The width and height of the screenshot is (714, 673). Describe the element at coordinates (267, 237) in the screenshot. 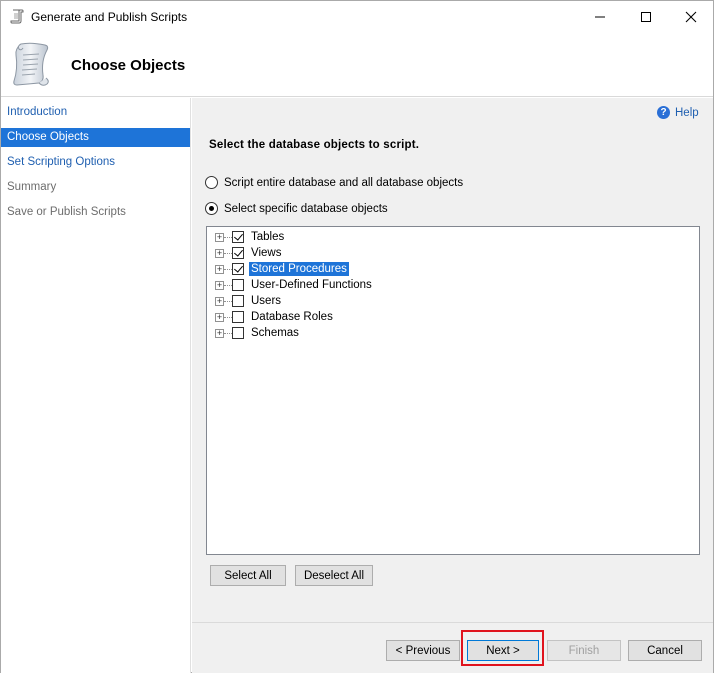

I see `tree-node-label: Tables` at that location.